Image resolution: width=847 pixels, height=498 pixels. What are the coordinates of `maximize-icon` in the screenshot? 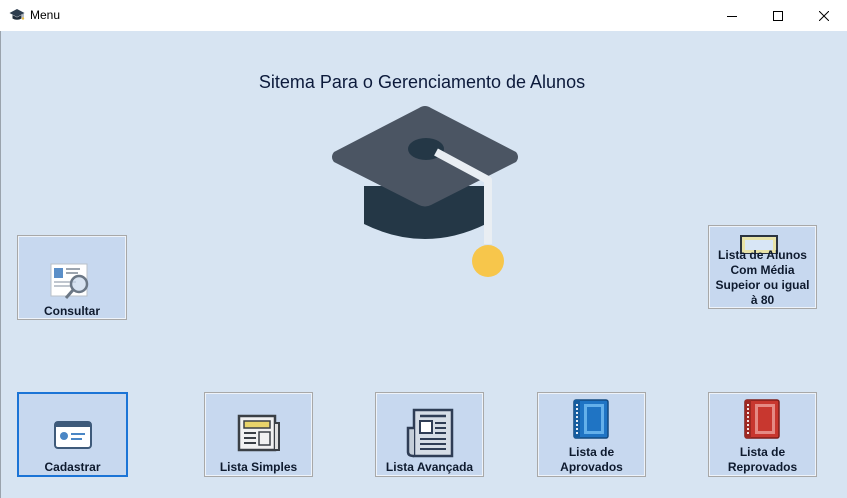 It's located at (778, 15).